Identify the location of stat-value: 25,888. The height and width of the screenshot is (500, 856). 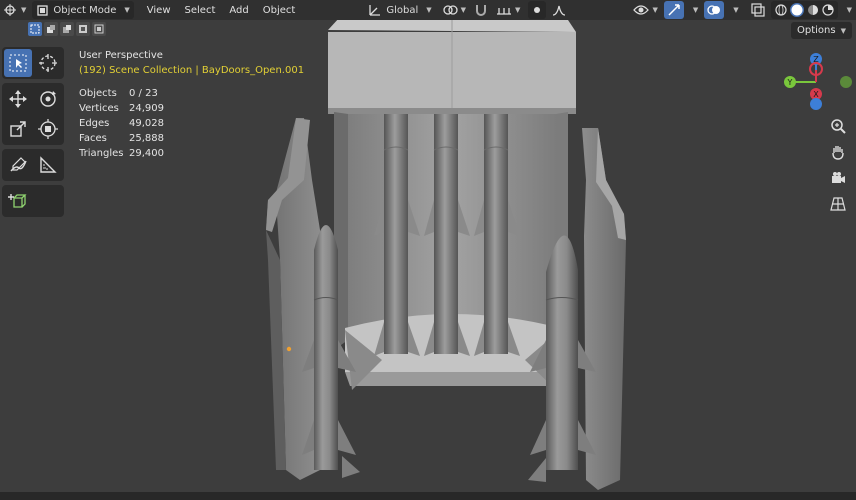
(146, 138).